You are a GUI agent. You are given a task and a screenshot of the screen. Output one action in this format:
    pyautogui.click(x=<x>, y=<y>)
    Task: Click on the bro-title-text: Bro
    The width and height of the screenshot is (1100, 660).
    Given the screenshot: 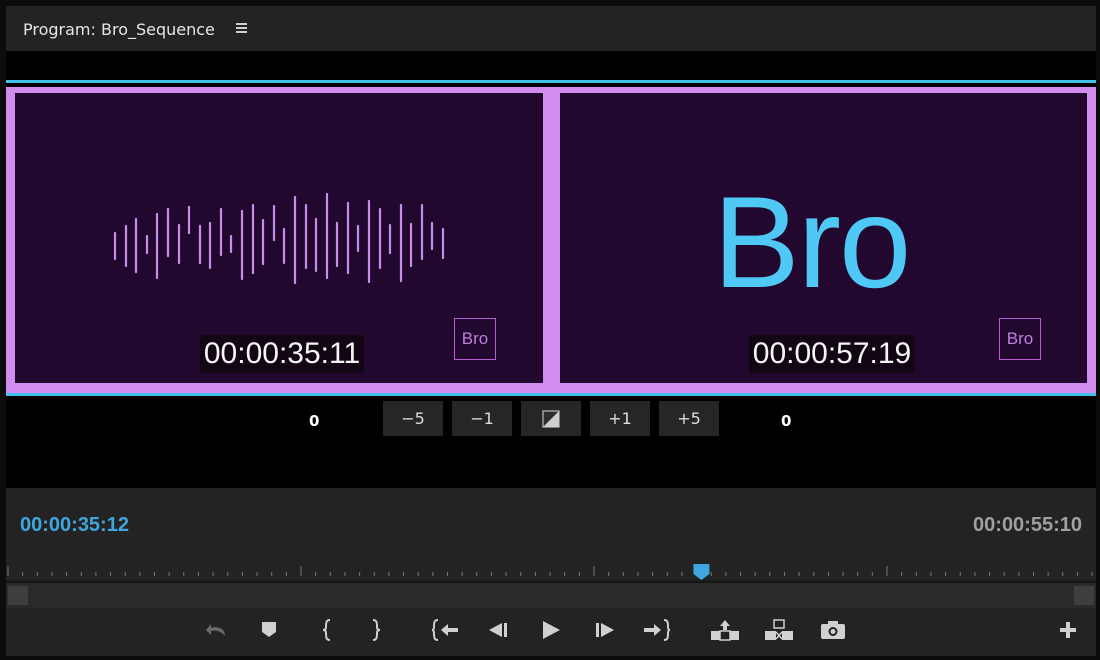 What is the action you would take?
    pyautogui.click(x=812, y=242)
    